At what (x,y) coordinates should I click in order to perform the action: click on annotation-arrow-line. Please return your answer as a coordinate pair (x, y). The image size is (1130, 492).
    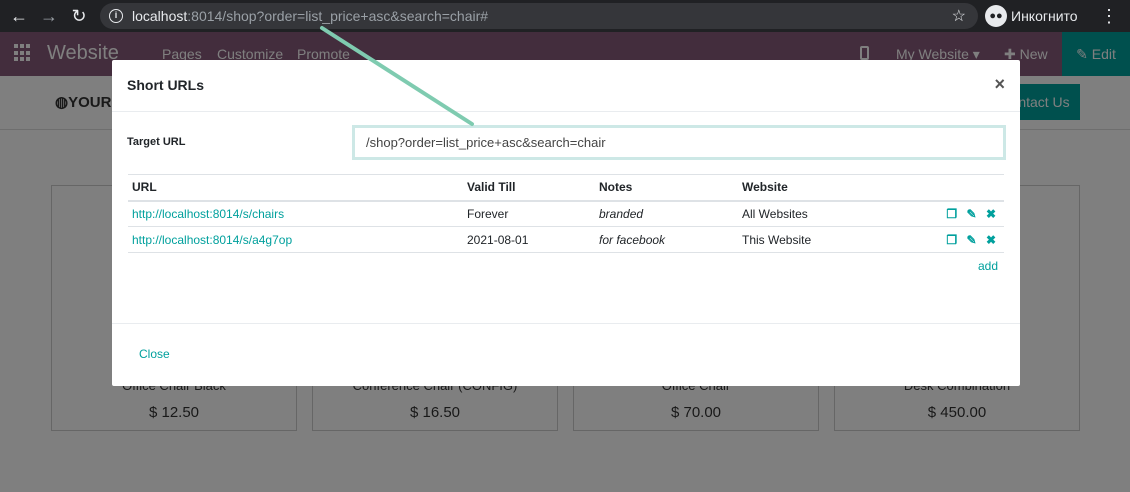
    Looking at the image, I should click on (397, 76).